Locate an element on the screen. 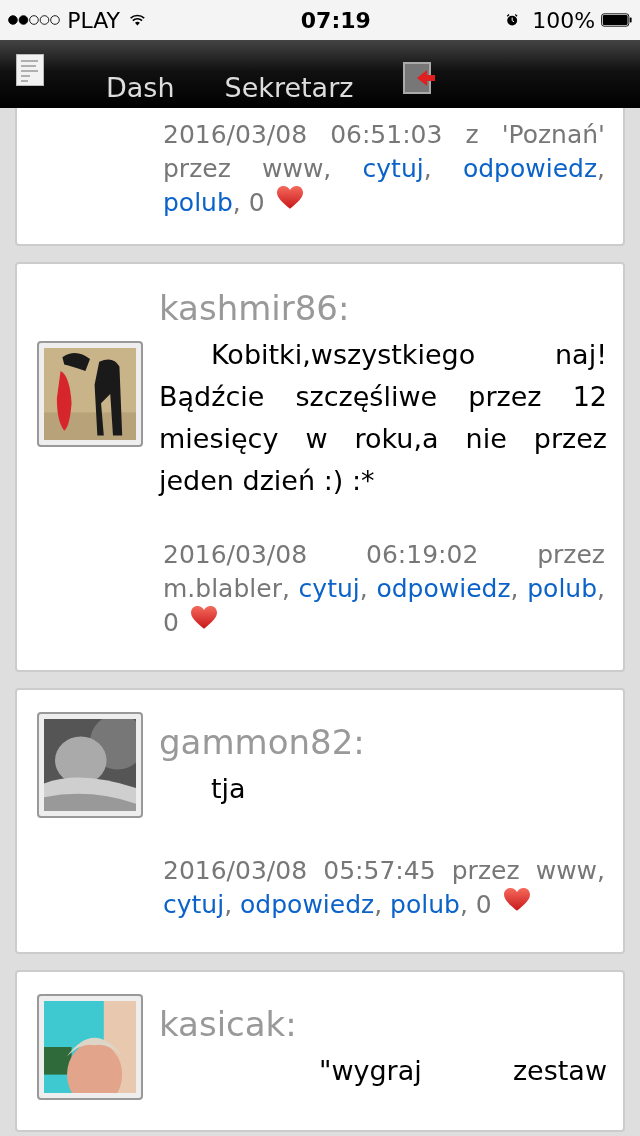  post-body: tja is located at coordinates (228, 789).